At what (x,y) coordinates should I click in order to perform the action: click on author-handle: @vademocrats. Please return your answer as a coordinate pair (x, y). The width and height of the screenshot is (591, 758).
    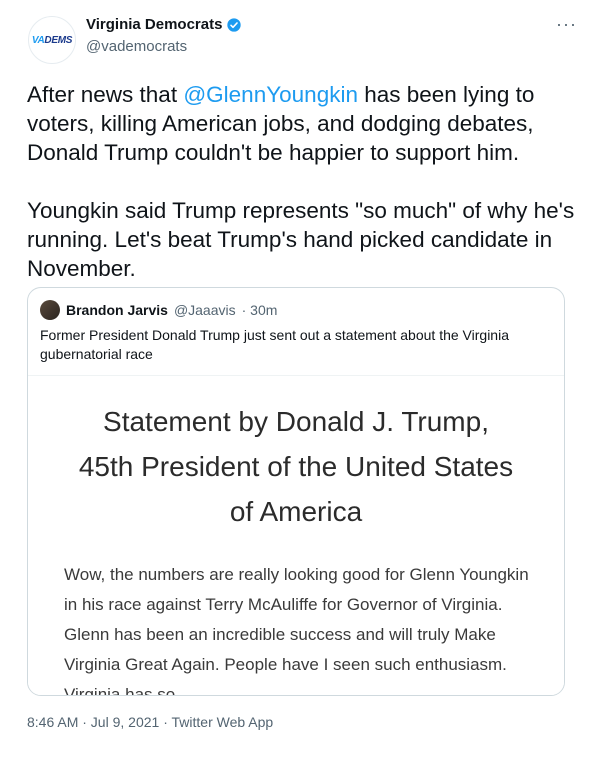
    Looking at the image, I should click on (136, 46).